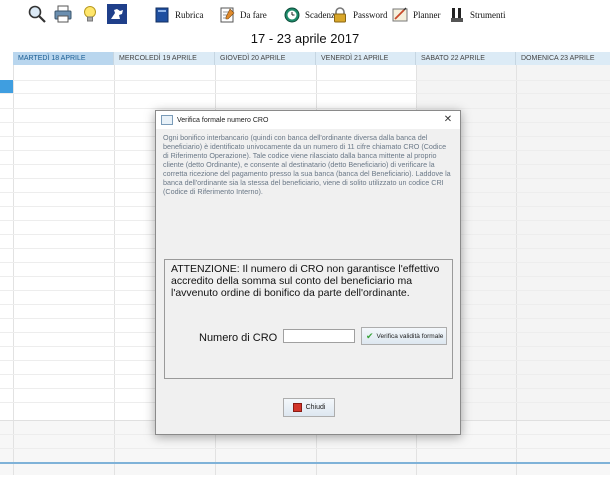 The height and width of the screenshot is (489, 610). I want to click on cro-label: Numero di CRO, so click(238, 338).